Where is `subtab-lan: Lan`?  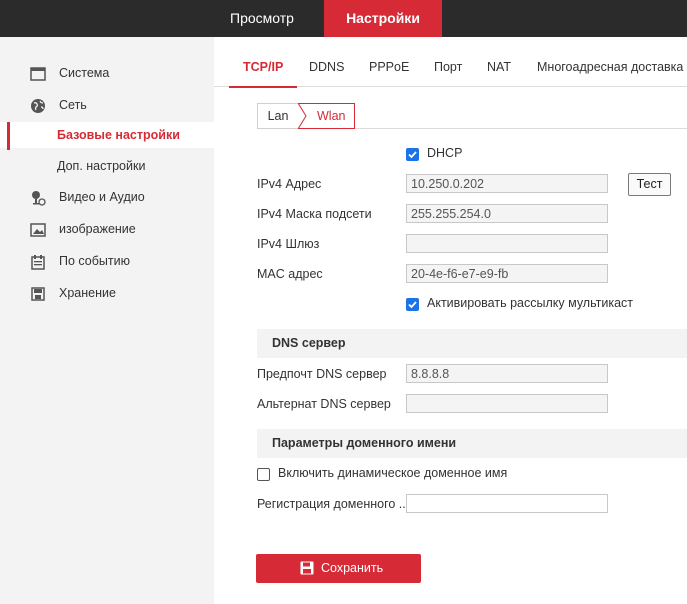 subtab-lan: Lan is located at coordinates (277, 116).